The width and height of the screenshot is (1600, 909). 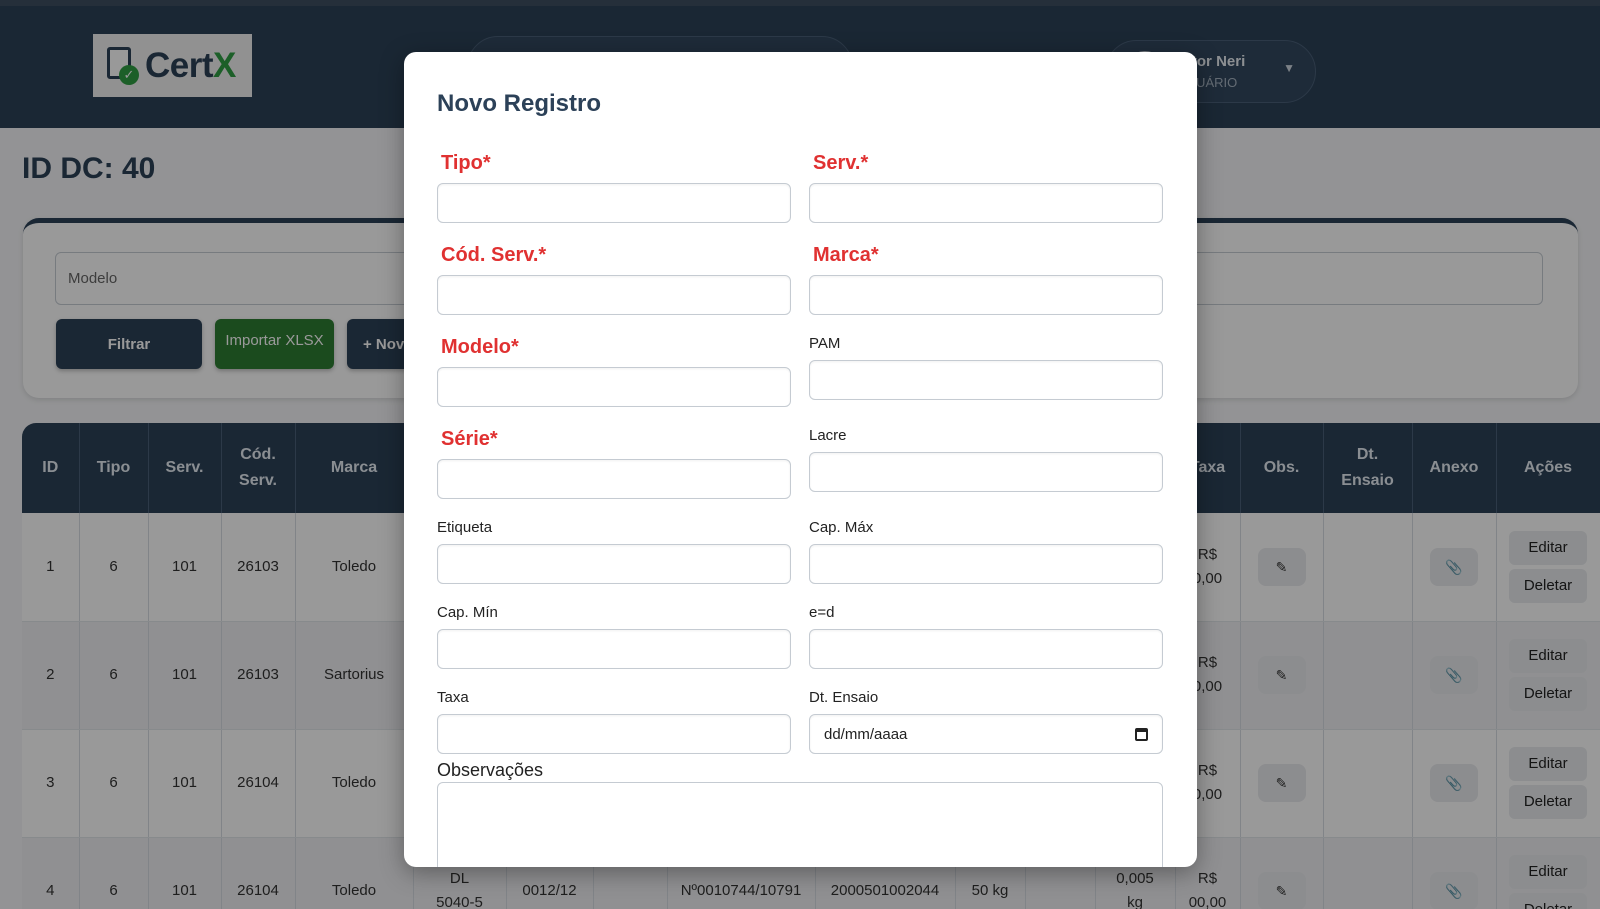 I want to click on label-lacre: Lacre, so click(x=828, y=435).